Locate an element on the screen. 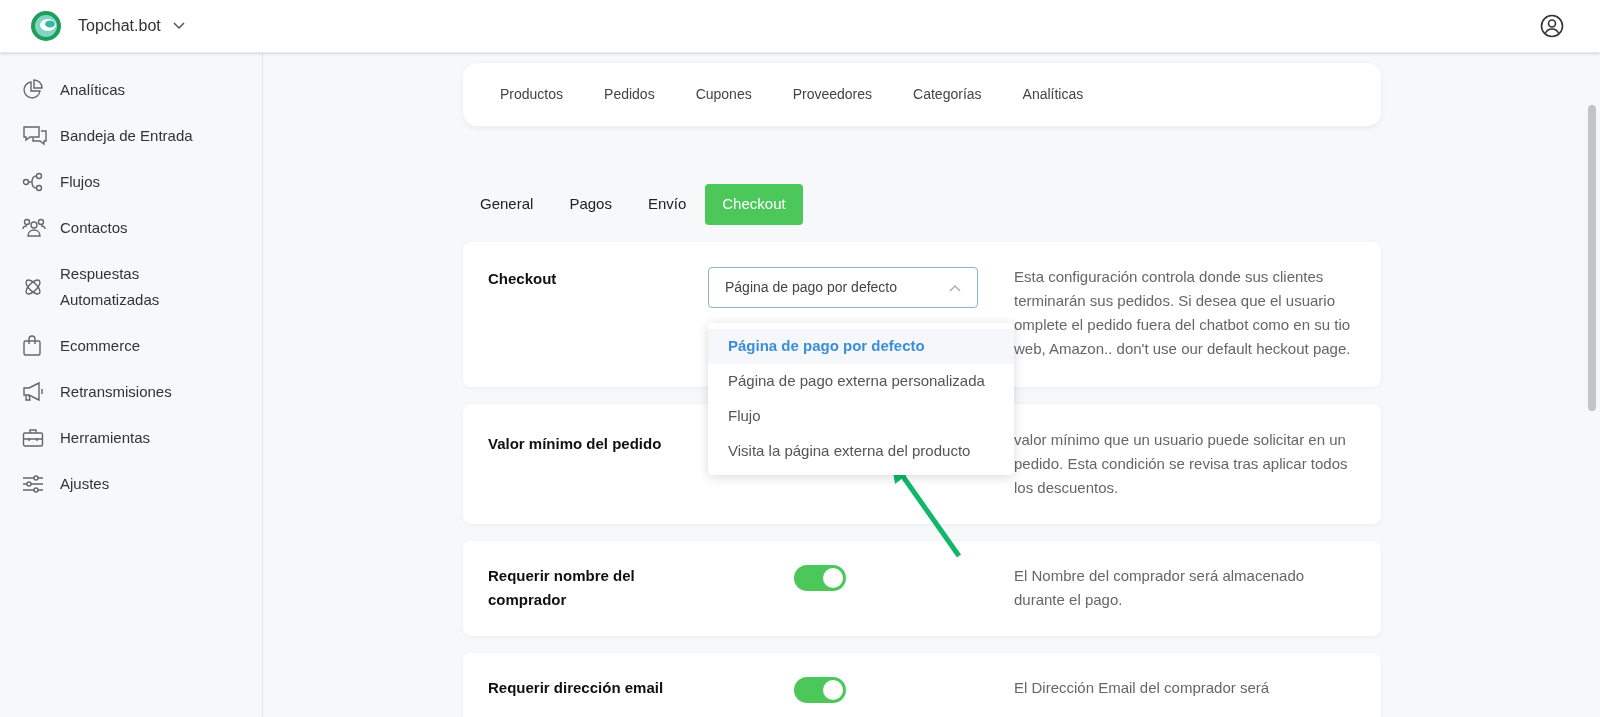 This screenshot has height=717, width=1600. section-tab: Analíticas is located at coordinates (1053, 94).